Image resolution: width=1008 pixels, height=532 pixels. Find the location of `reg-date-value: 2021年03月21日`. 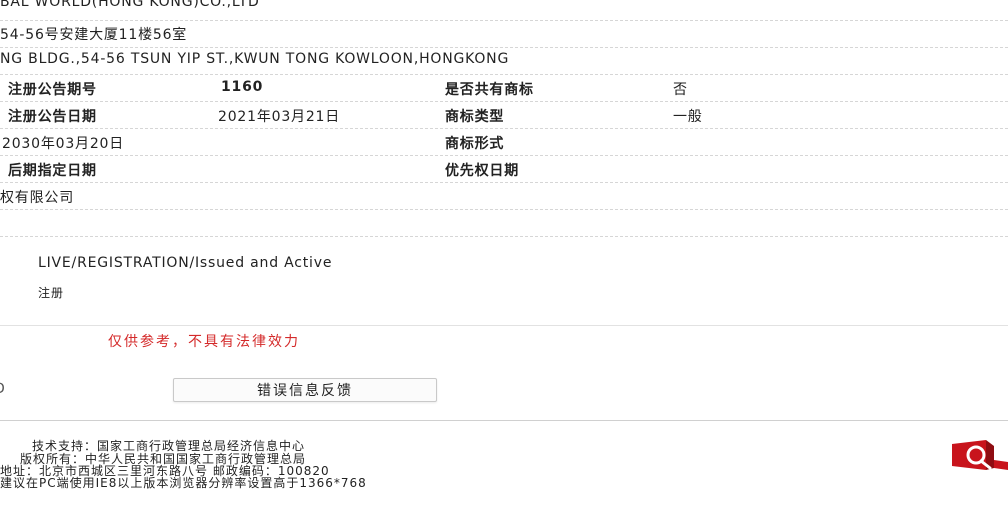

reg-date-value: 2021年03月21日 is located at coordinates (279, 117).